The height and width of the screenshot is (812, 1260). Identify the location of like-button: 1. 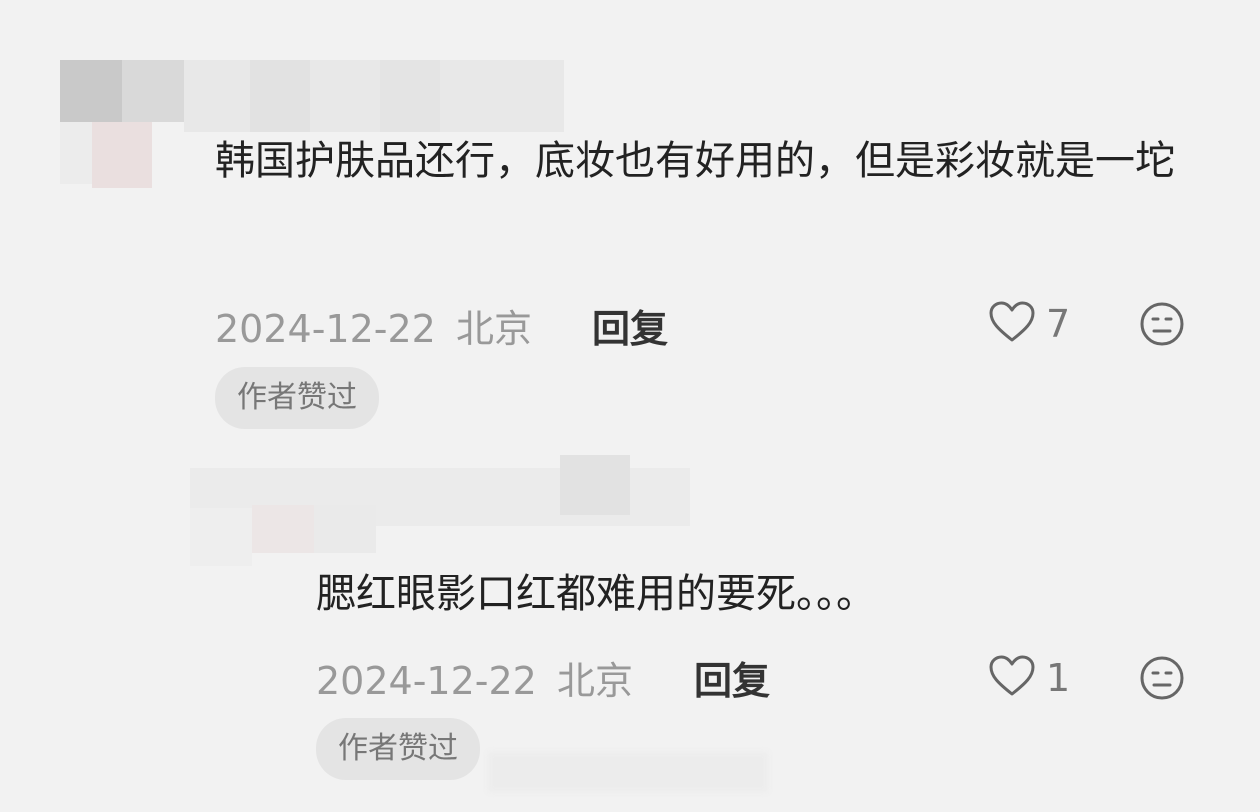
(1029, 678).